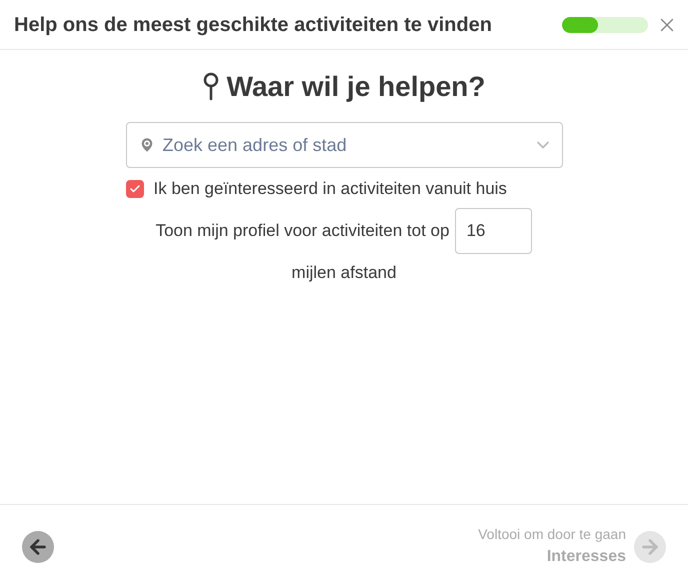  Describe the element at coordinates (38, 546) in the screenshot. I see `back-button` at that location.